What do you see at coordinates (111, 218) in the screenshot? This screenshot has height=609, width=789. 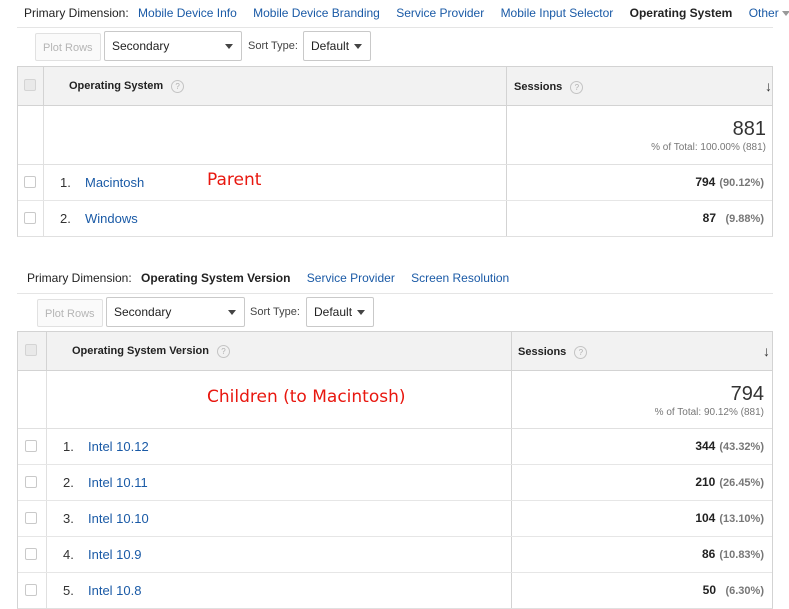 I see `row-dimension-link: Windows` at bounding box center [111, 218].